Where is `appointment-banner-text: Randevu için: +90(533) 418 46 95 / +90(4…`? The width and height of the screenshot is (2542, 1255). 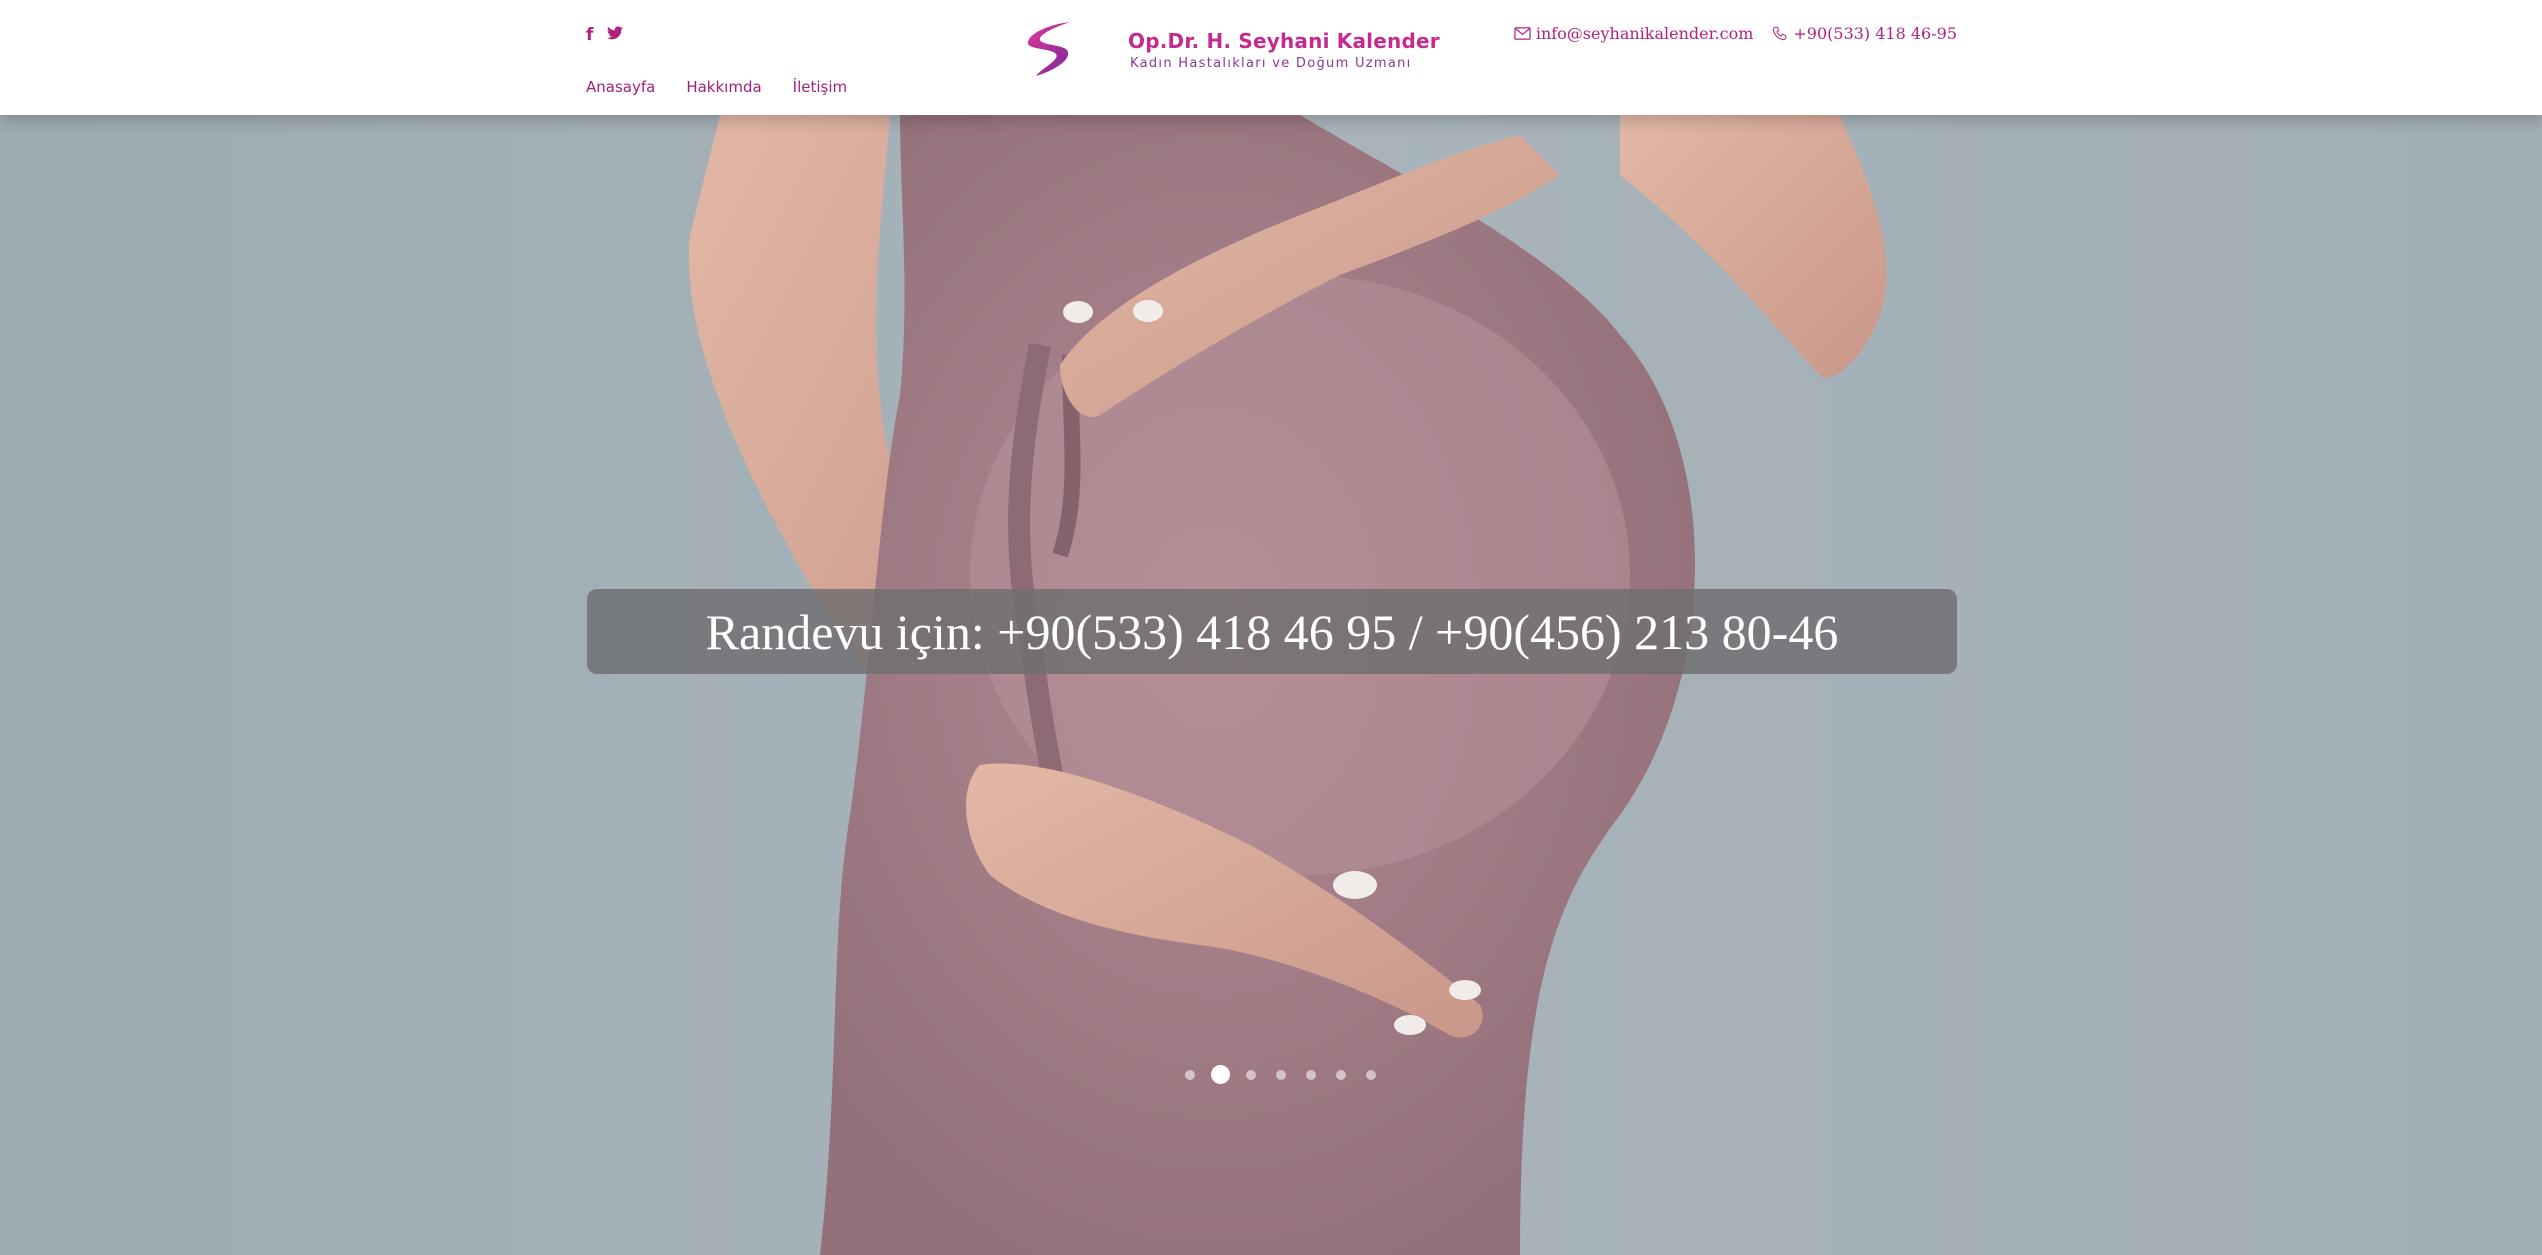
appointment-banner-text: Randevu için: +90(533) 418 46 95 / +90(4… is located at coordinates (1272, 631).